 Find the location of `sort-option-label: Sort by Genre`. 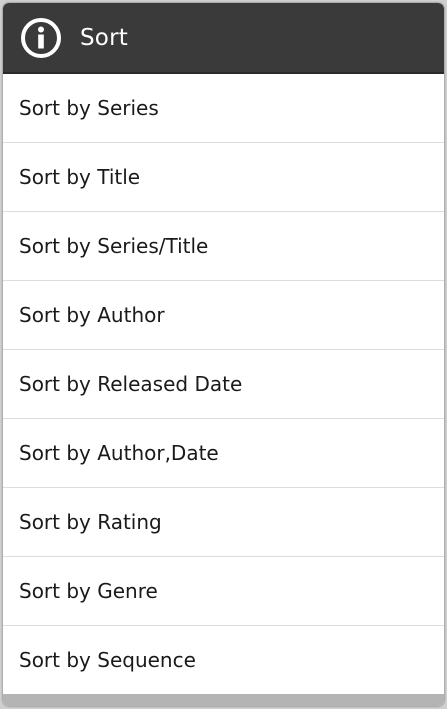

sort-option-label: Sort by Genre is located at coordinates (88, 591).